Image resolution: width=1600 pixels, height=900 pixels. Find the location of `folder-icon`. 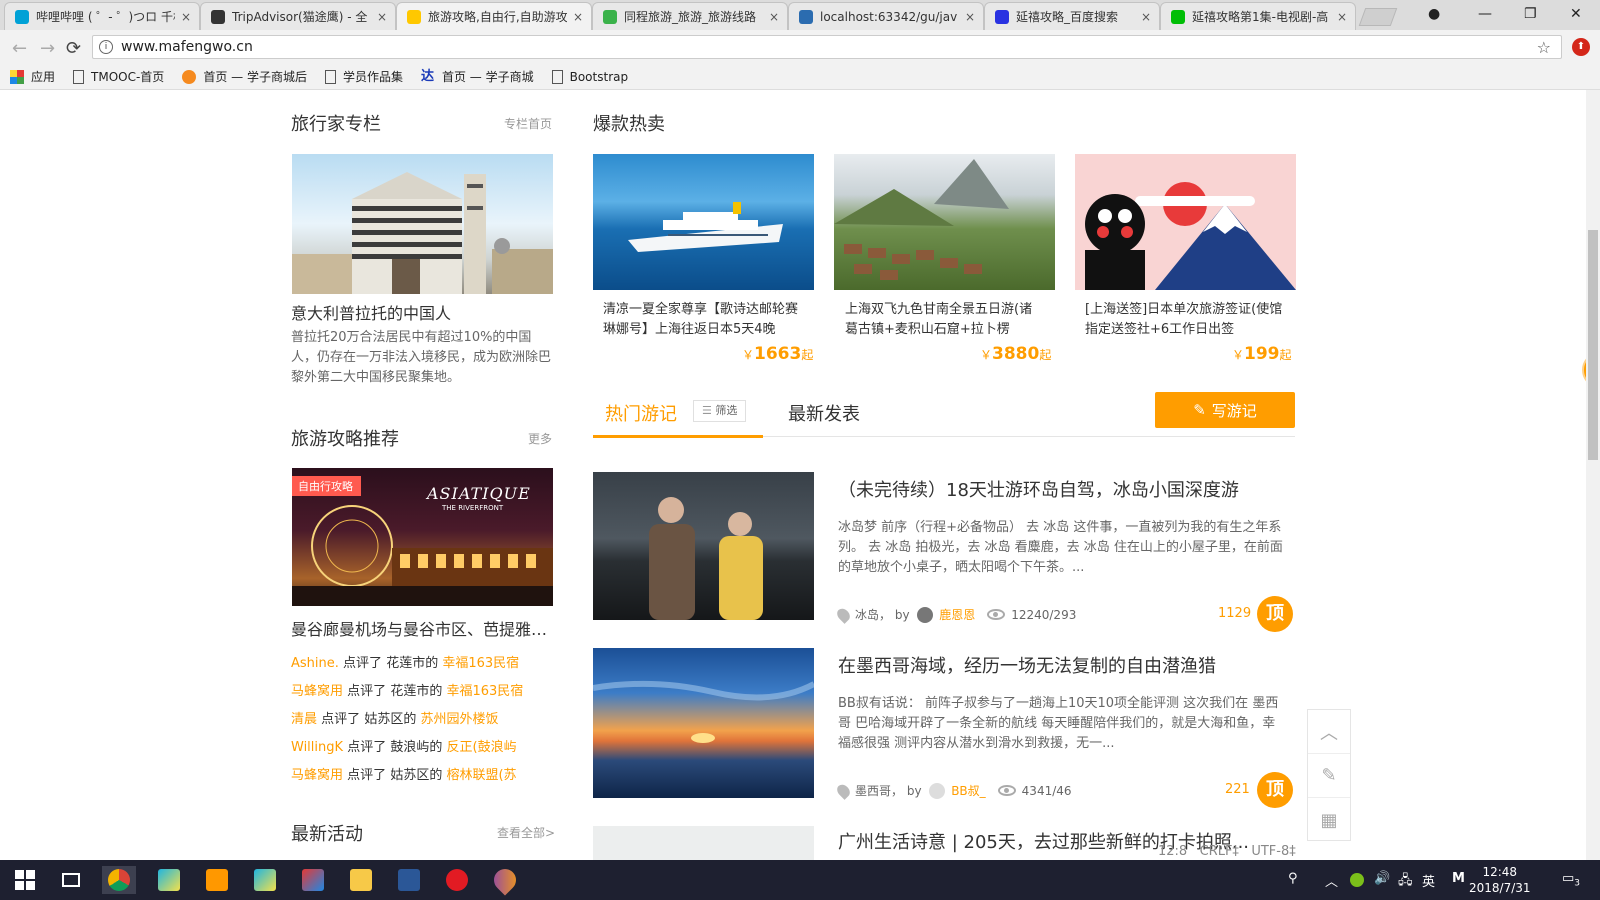

folder-icon is located at coordinates (361, 880).